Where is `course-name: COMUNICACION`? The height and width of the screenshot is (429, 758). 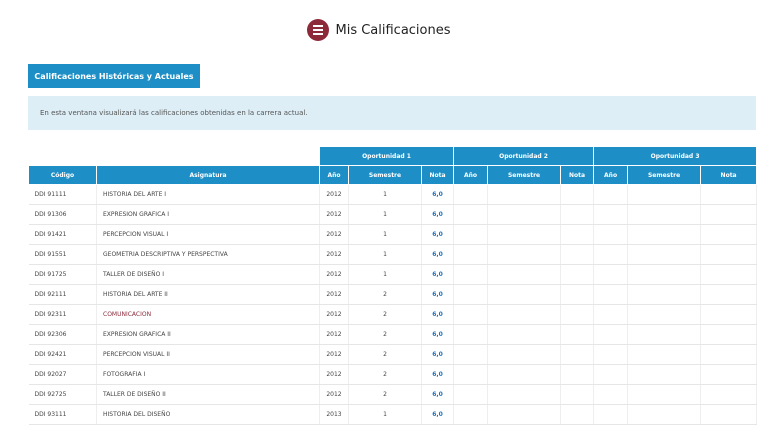
course-name: COMUNICACION is located at coordinates (208, 314).